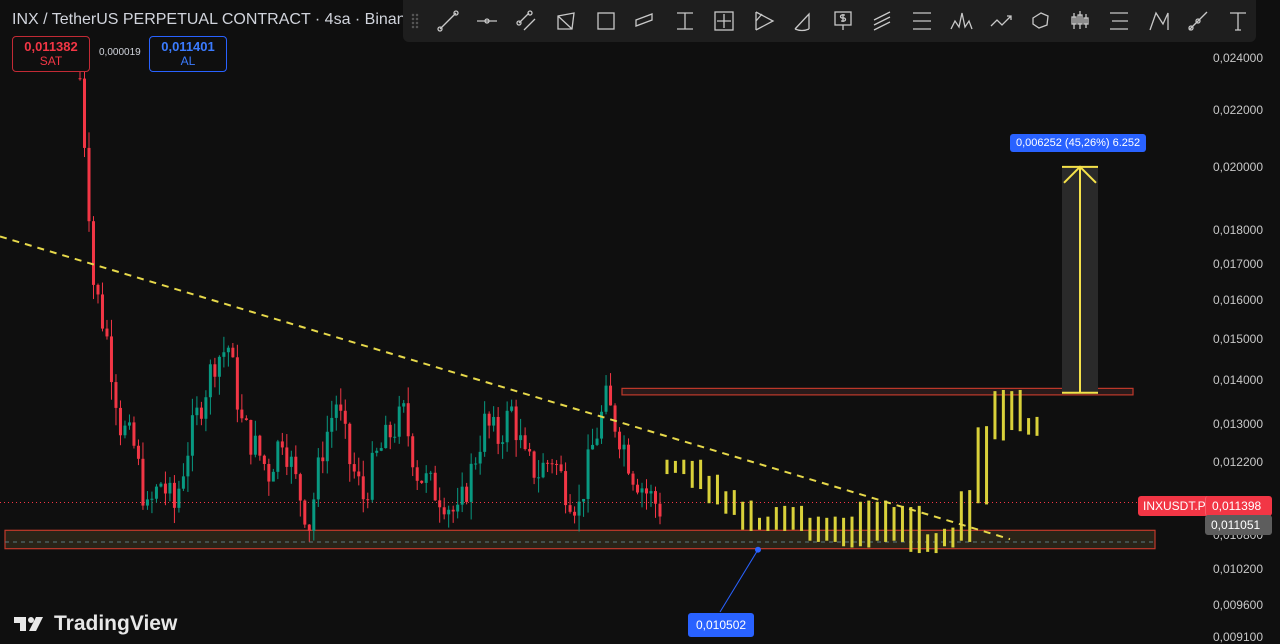 The width and height of the screenshot is (1280, 644). Describe the element at coordinates (646, 21) in the screenshot. I see `flat-top-bottom-tool` at that location.